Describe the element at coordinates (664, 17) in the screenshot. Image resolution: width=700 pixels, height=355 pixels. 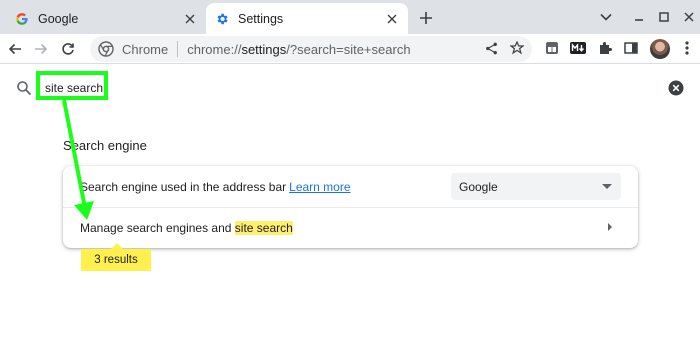
I see `maximize-icon` at that location.